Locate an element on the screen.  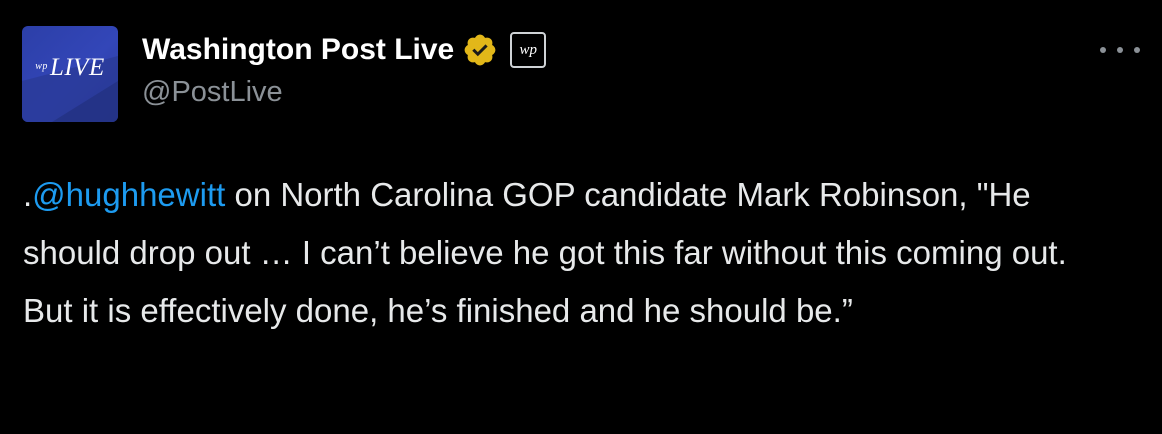
more-options-icon is located at coordinates (1120, 50).